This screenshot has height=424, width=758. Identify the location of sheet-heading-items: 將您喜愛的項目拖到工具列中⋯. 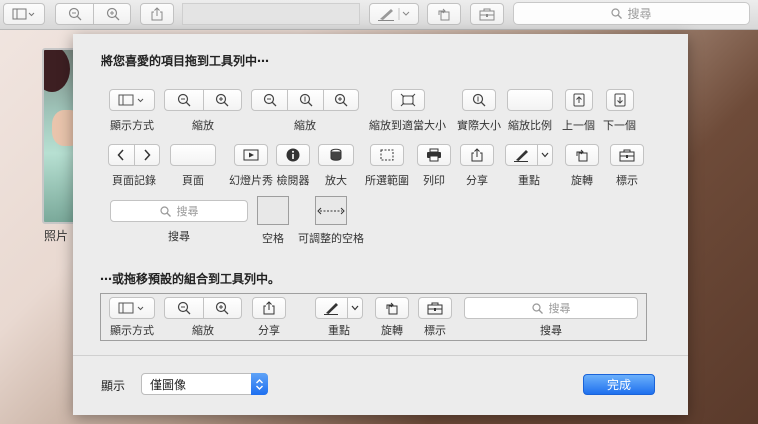
(185, 61).